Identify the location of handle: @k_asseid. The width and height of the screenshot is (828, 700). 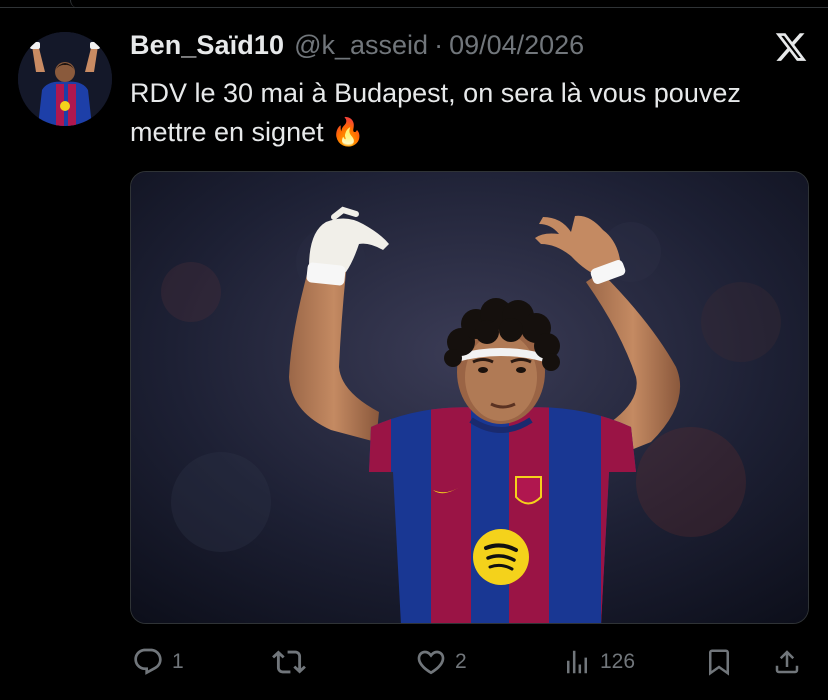
(361, 45).